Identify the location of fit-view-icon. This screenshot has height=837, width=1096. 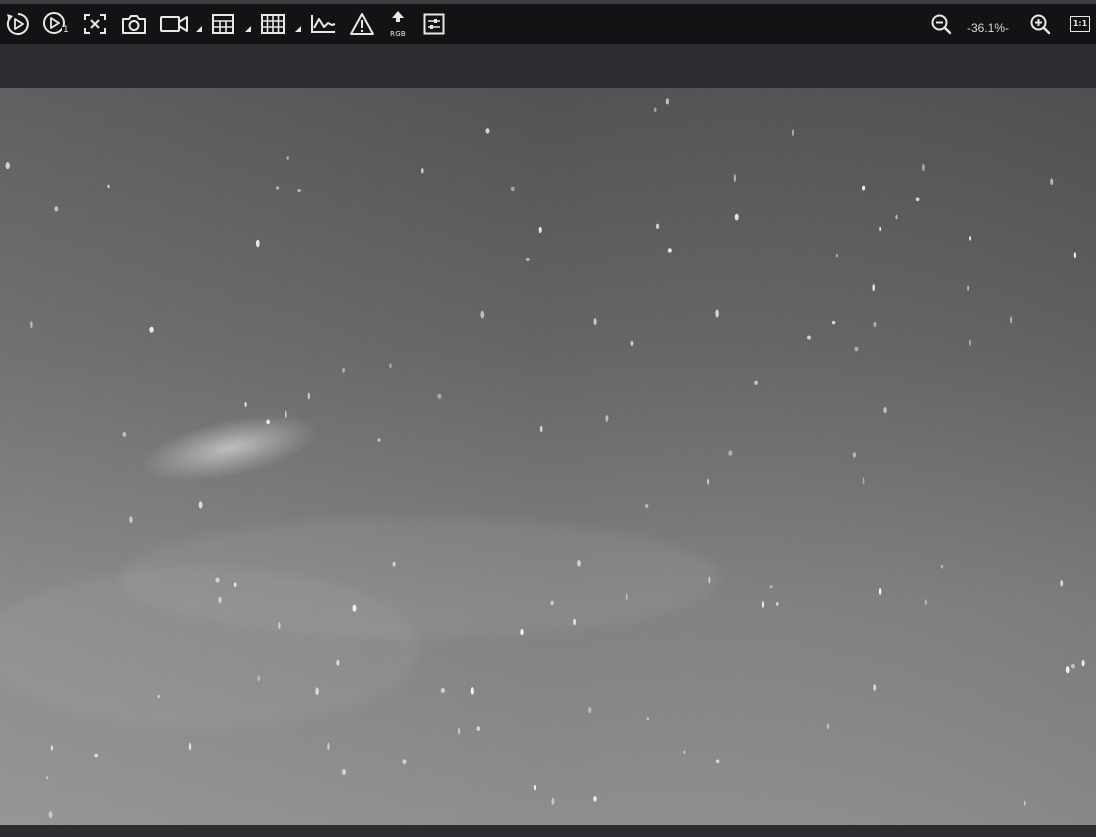
(95, 24).